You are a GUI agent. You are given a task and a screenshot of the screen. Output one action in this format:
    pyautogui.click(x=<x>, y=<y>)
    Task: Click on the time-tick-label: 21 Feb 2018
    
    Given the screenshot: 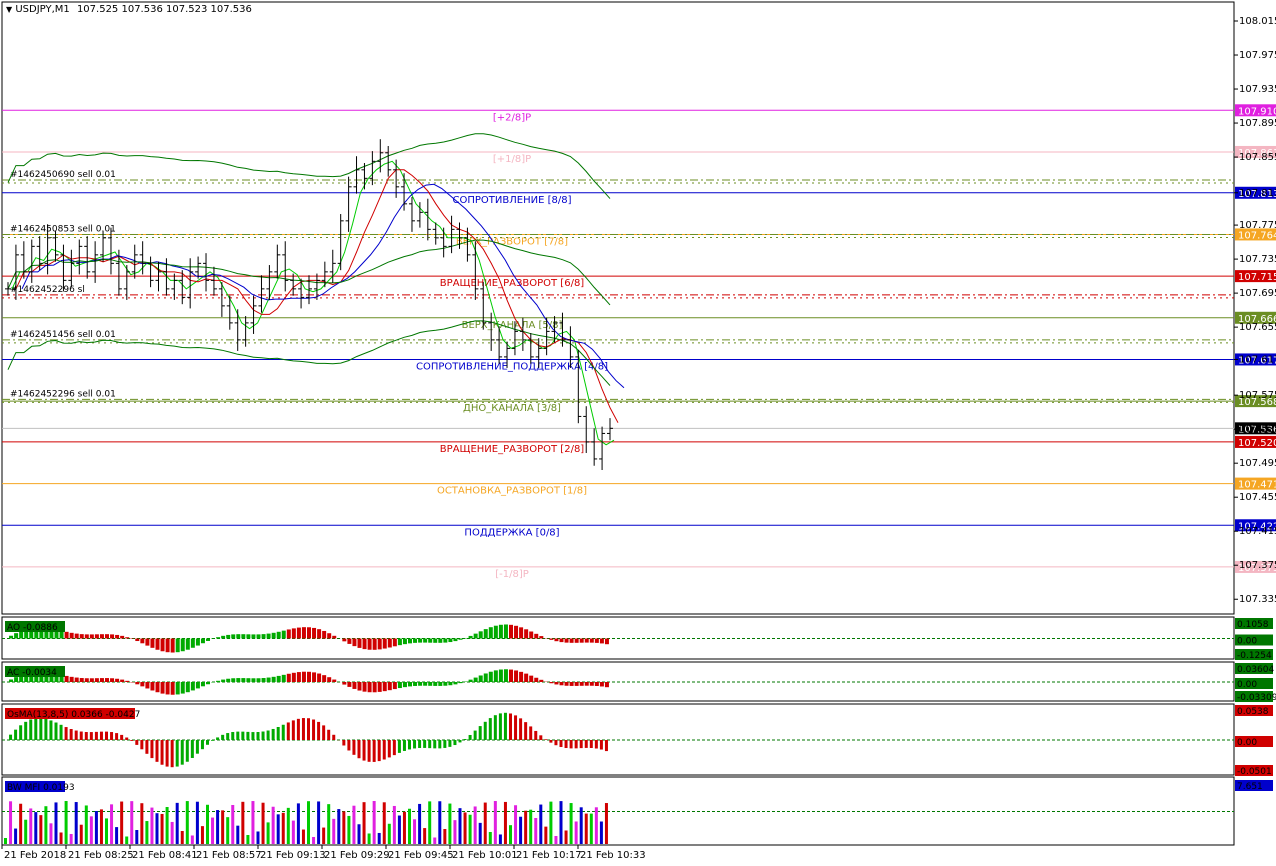 What is the action you would take?
    pyautogui.click(x=35, y=855)
    